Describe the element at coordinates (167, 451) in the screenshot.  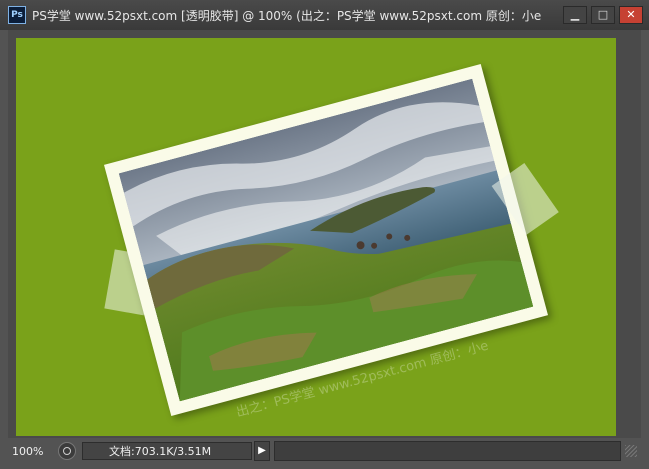
I see `document-info: 文档:703.1K/3.51M` at that location.